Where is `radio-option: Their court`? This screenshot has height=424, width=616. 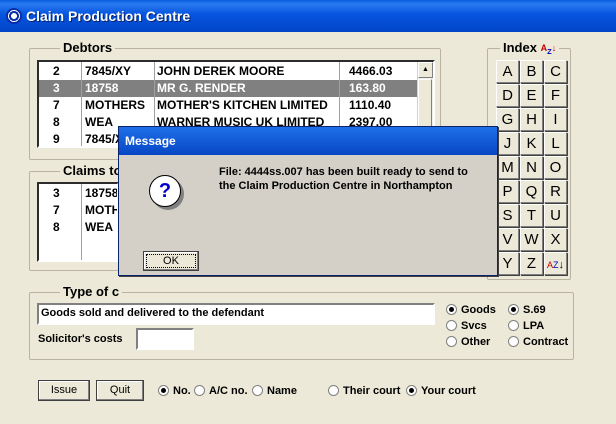 radio-option: Their court is located at coordinates (364, 392).